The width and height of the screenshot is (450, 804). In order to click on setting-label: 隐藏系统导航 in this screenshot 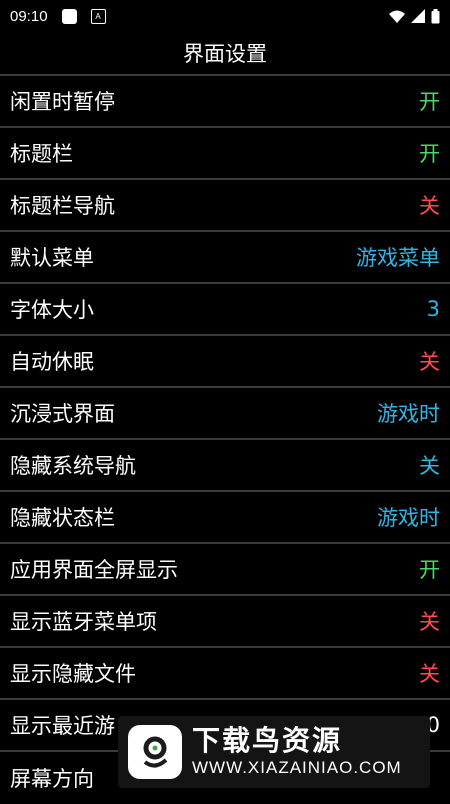, I will do `click(73, 466)`.